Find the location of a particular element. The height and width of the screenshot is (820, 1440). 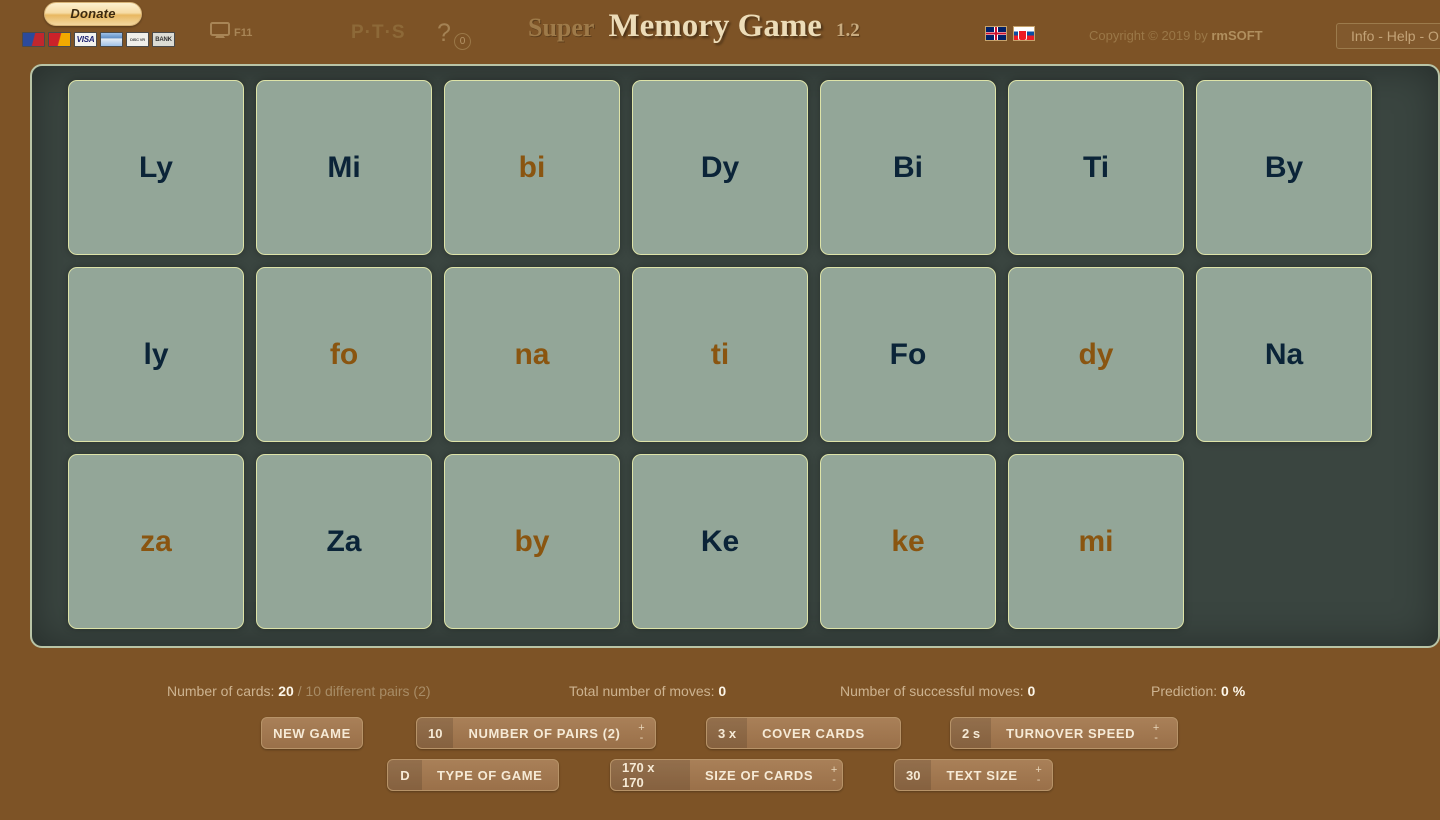

number-of-pairs-decrement: - is located at coordinates (642, 738).